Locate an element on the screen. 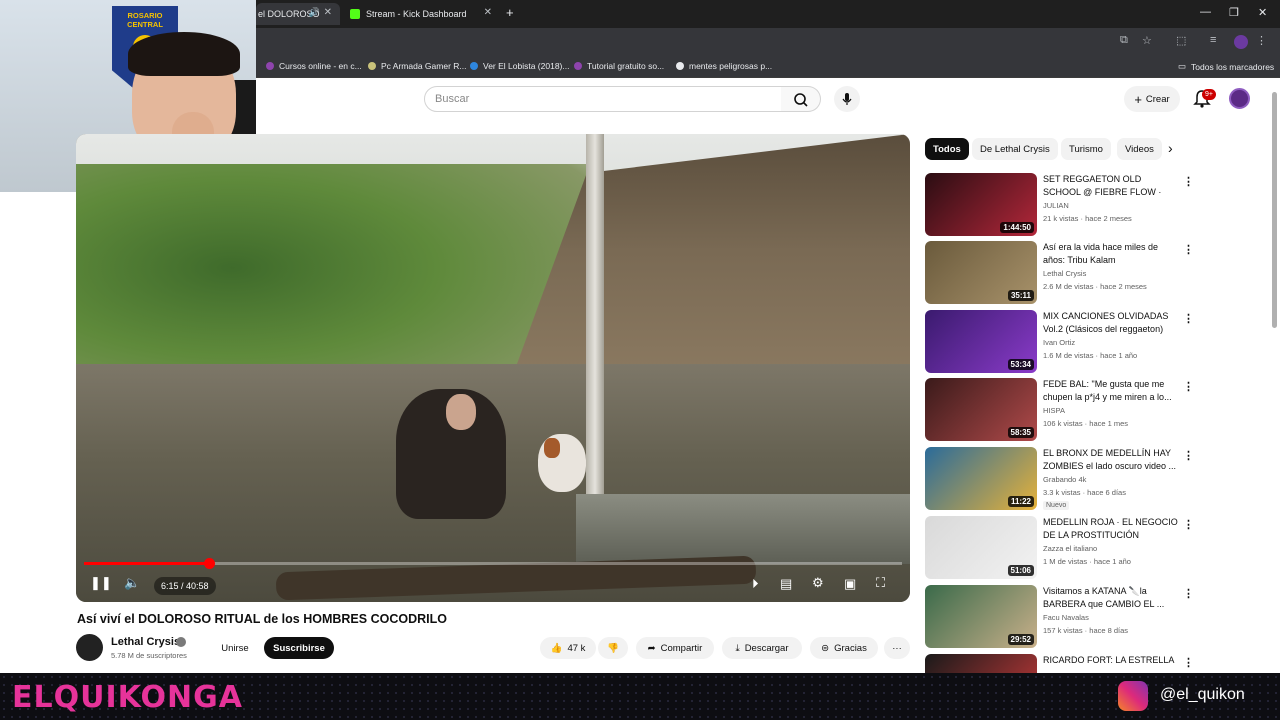  more-horizontal-icon: ··· is located at coordinates (897, 648).